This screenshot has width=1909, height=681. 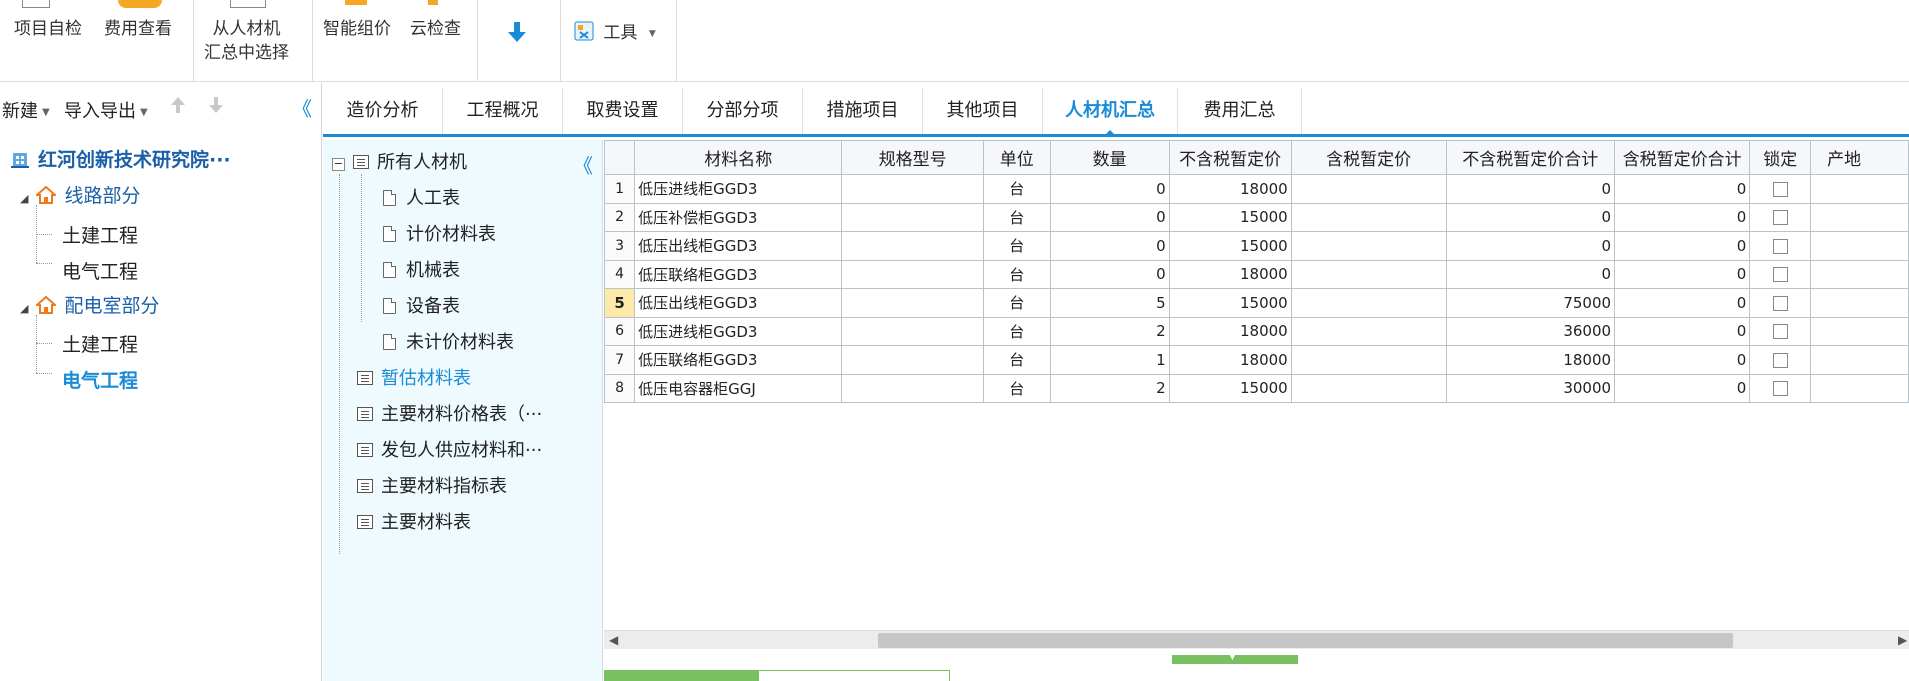 What do you see at coordinates (1530, 360) in the screenshot?
I see `cell-total: 18000` at bounding box center [1530, 360].